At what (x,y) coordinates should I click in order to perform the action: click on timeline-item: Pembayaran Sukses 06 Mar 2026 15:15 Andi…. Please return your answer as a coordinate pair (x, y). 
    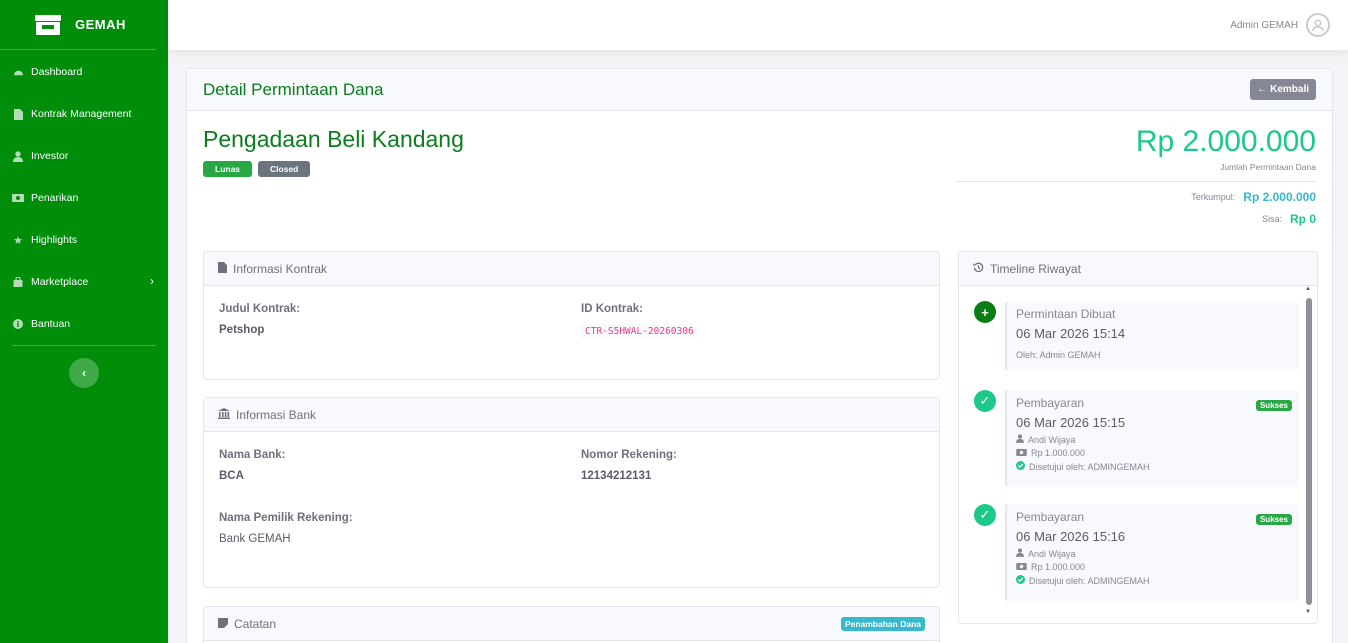
    Looking at the image, I should click on (1152, 438).